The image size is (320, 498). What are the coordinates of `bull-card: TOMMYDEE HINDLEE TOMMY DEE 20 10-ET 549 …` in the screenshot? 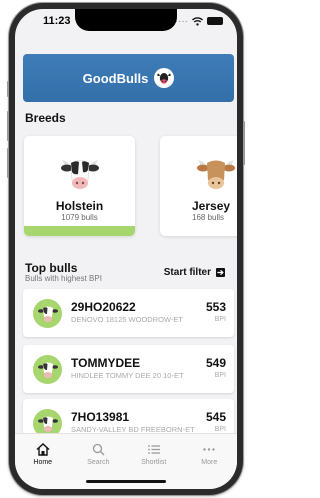 It's located at (128, 369).